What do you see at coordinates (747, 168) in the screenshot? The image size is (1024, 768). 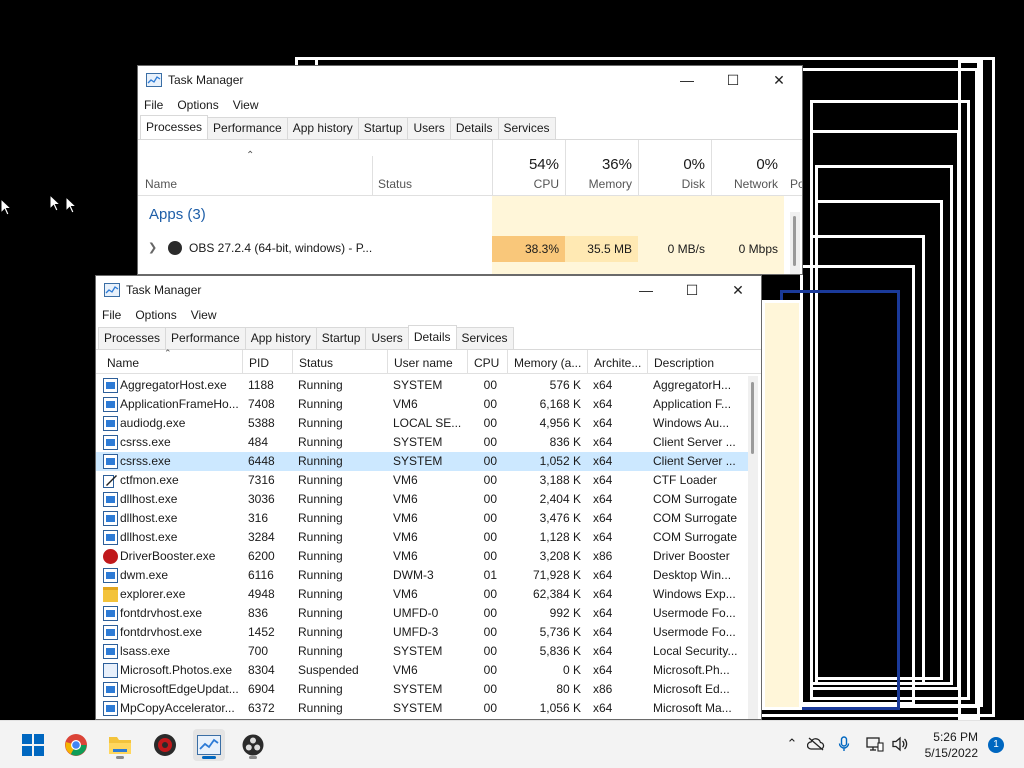 I see `column-header-network: 0% Network` at bounding box center [747, 168].